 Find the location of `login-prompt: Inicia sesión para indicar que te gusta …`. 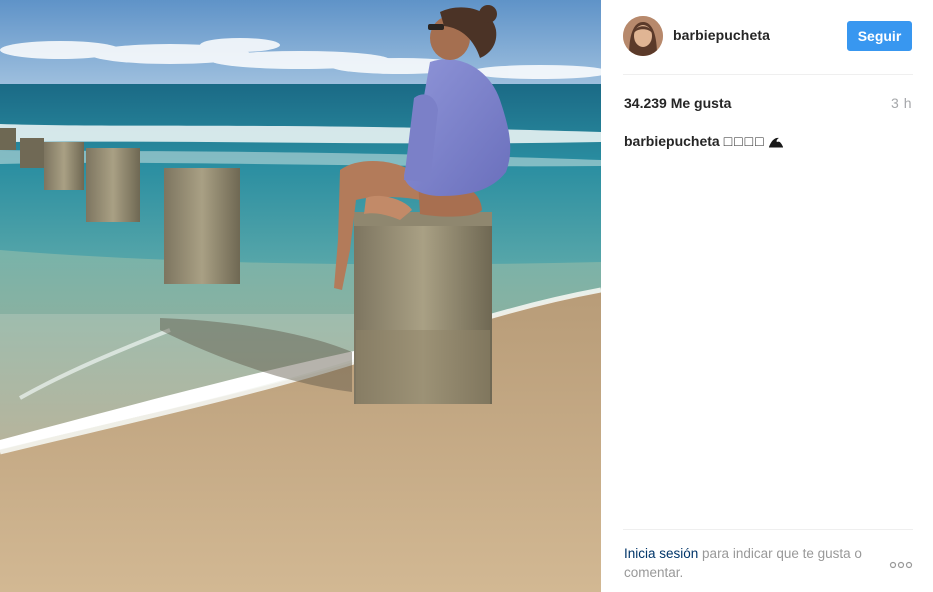

login-prompt: Inicia sesión para indicar que te gusta … is located at coordinates (754, 563).